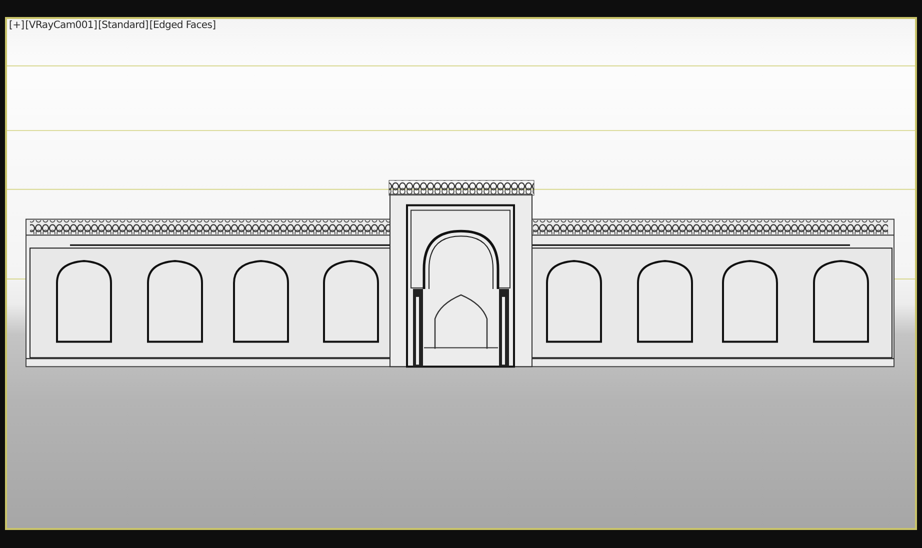 Image resolution: width=922 pixels, height=548 pixels. I want to click on viewport-label: [Edged Faces], so click(182, 25).